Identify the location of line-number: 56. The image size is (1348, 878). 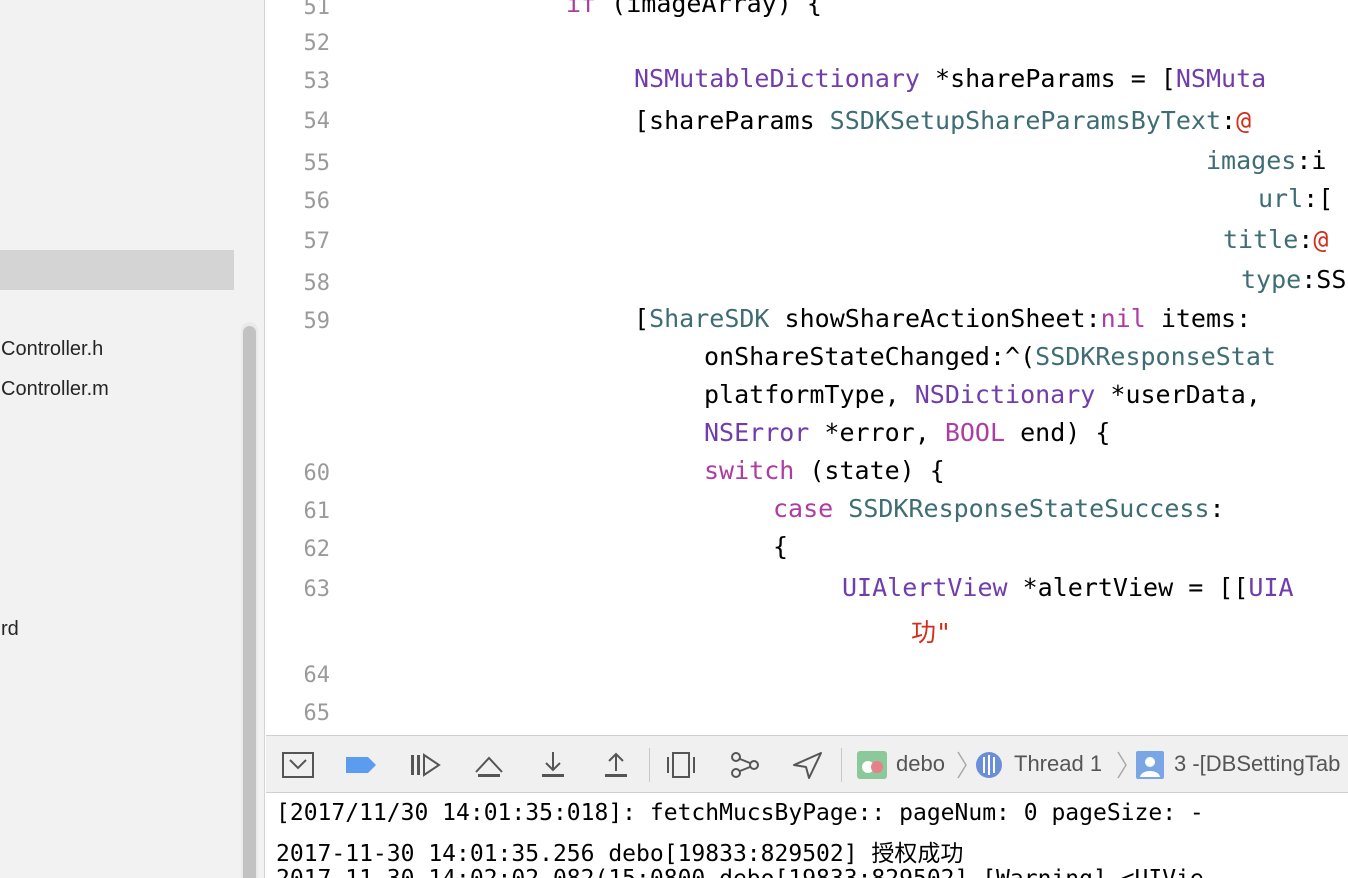
(317, 201).